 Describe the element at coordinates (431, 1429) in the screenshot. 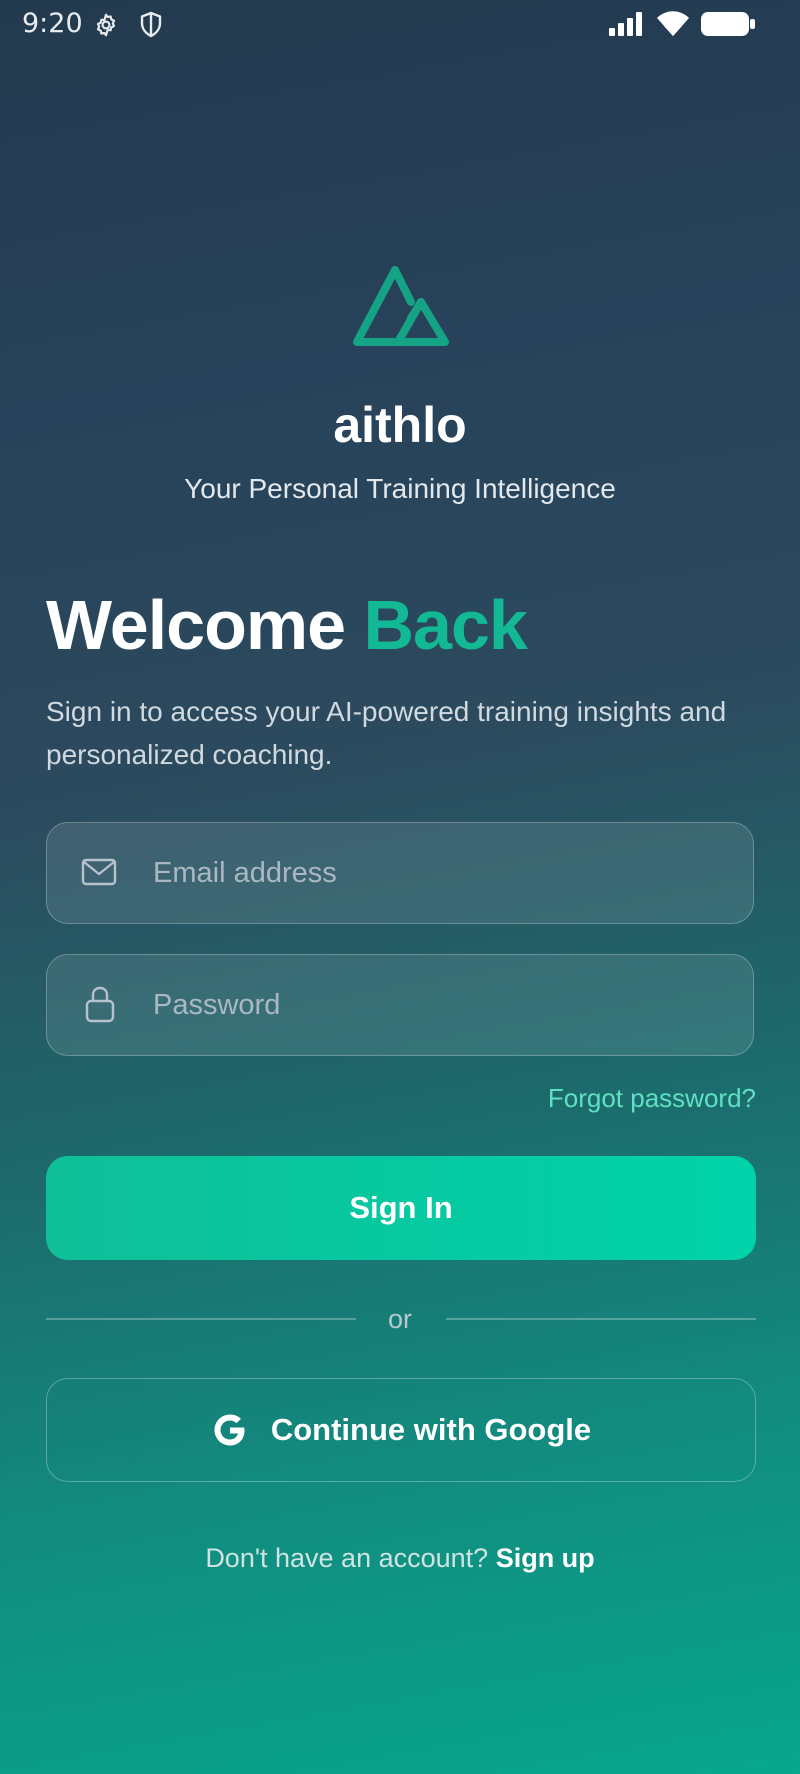

I see `google-button-label: Continue with Google` at that location.